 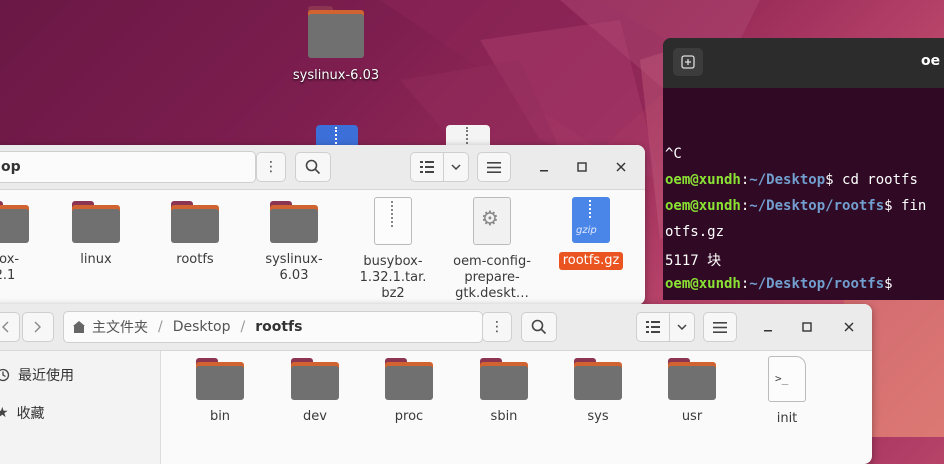 I want to click on file-label: init, so click(x=787, y=418).